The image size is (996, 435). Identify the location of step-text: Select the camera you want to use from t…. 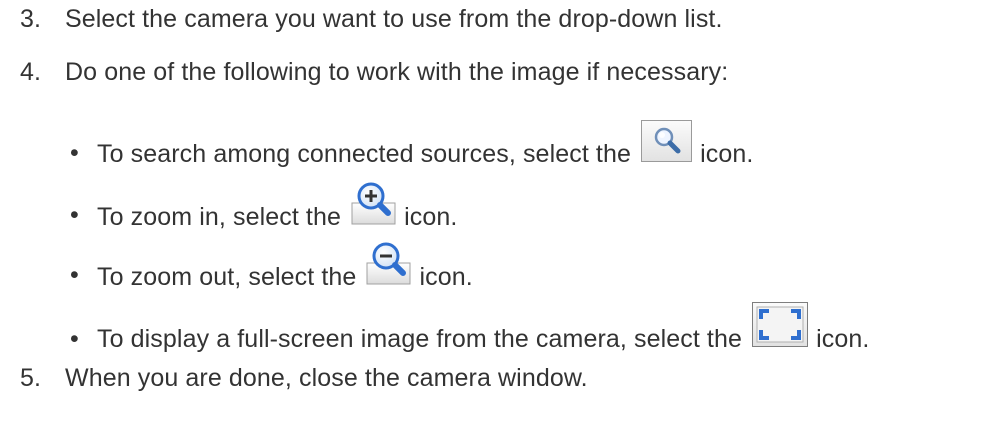
(394, 19).